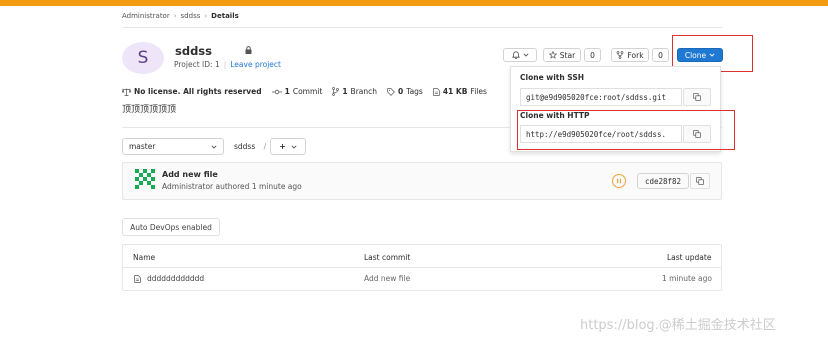  Describe the element at coordinates (689, 257) in the screenshot. I see `column-header-last-update: Last update` at that location.